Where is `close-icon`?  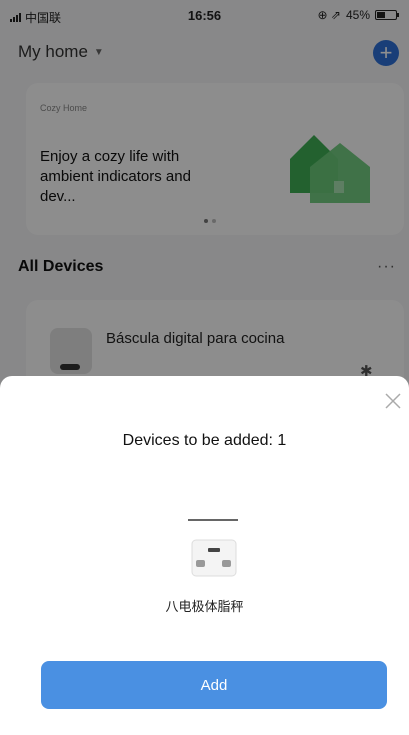
close-icon is located at coordinates (393, 401).